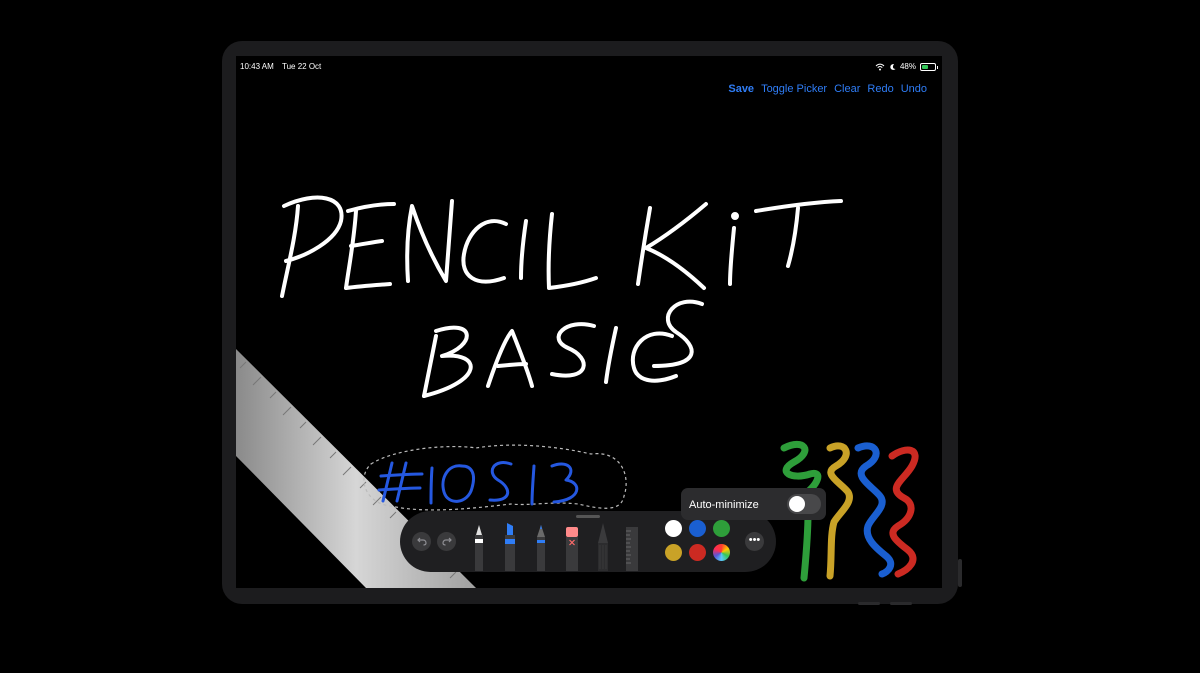 Image resolution: width=1200 pixels, height=673 pixels. Describe the element at coordinates (741, 89) in the screenshot. I see `save-button: Save` at that location.